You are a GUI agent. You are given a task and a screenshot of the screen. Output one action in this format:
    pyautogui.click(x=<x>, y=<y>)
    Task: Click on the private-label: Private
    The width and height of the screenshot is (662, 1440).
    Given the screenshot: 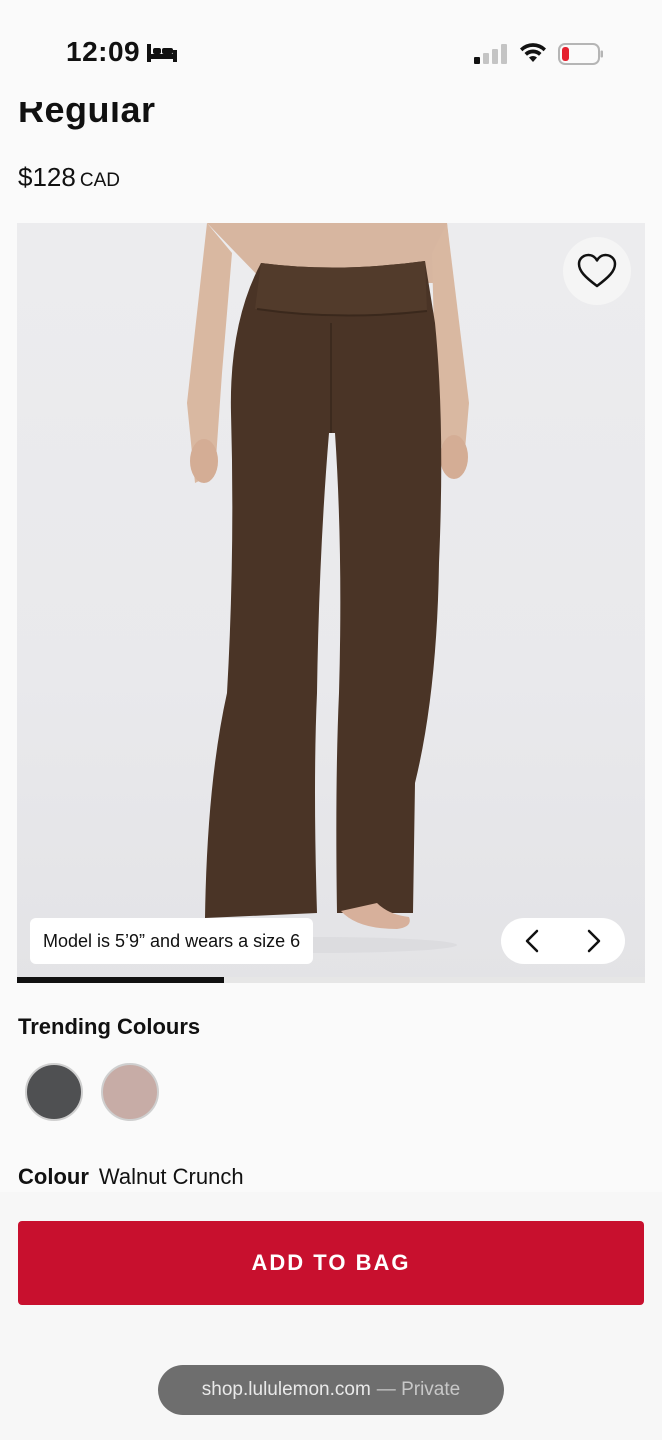 What is the action you would take?
    pyautogui.click(x=431, y=1389)
    